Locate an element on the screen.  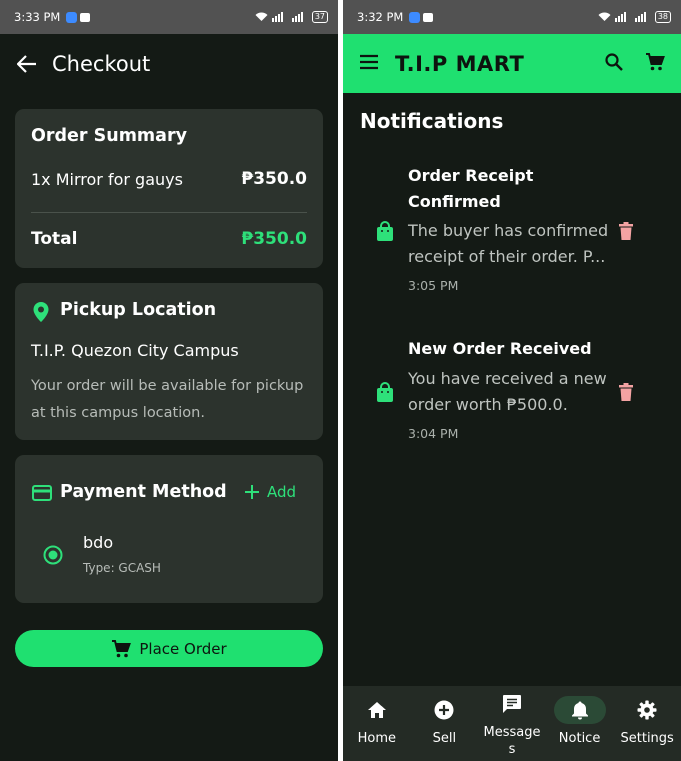
status-time: 3:32 PM is located at coordinates (380, 17).